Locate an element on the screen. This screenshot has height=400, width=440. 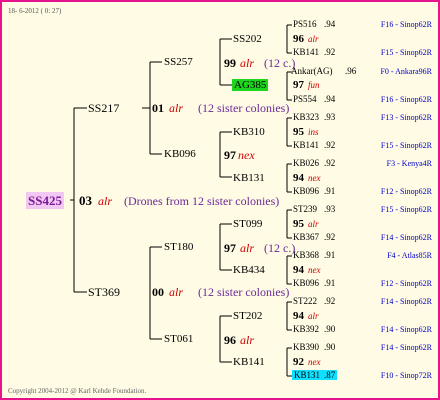
l2-trait-3: alr is located at coordinates (247, 248).